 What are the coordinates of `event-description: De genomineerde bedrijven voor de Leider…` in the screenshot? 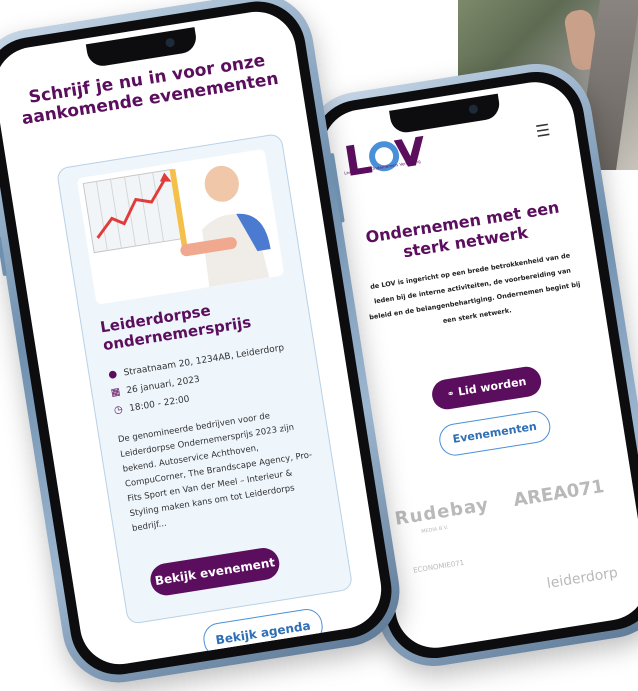 It's located at (215, 473).